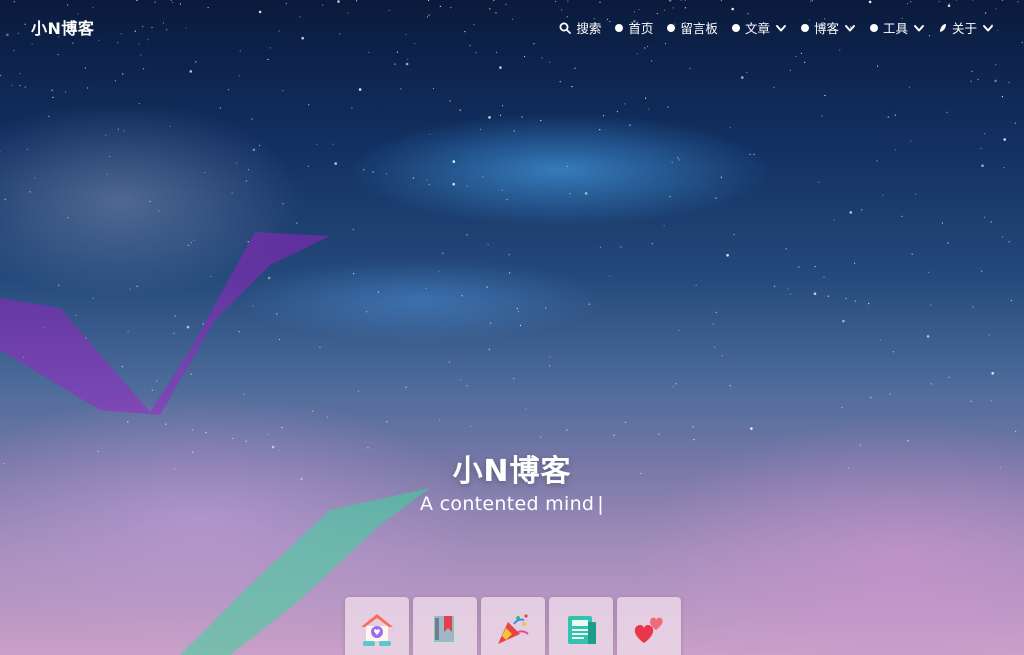  I want to click on shortcut-favorites, so click(649, 626).